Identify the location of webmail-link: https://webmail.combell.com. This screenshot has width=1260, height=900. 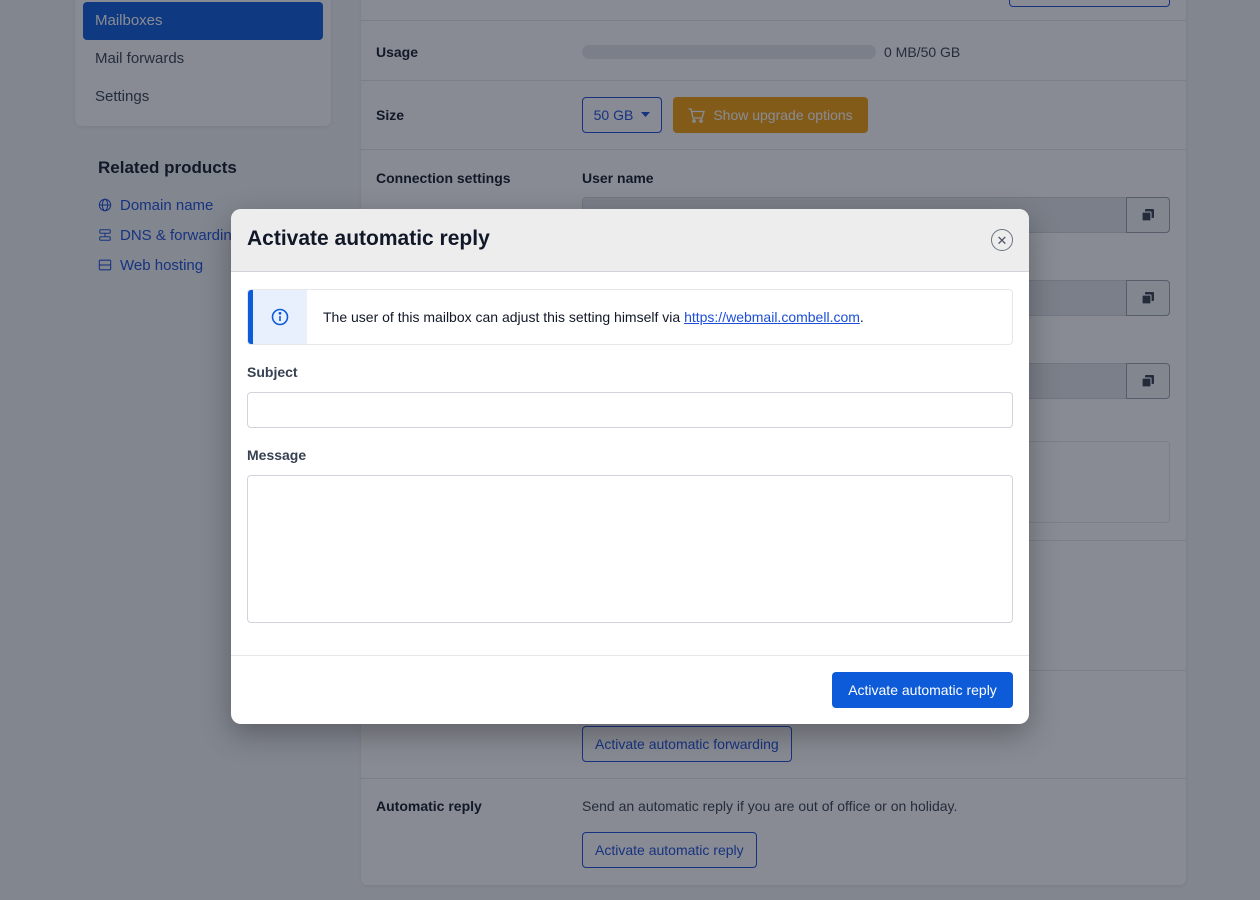
(772, 317).